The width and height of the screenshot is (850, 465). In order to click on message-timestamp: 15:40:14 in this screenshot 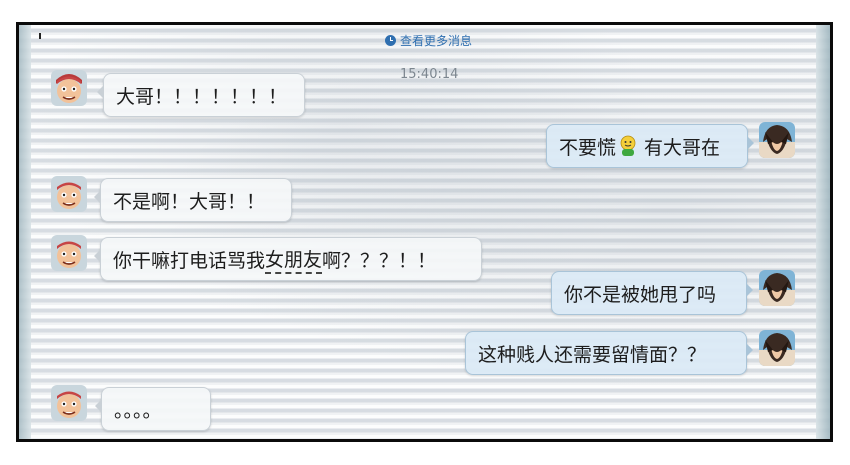, I will do `click(429, 74)`.